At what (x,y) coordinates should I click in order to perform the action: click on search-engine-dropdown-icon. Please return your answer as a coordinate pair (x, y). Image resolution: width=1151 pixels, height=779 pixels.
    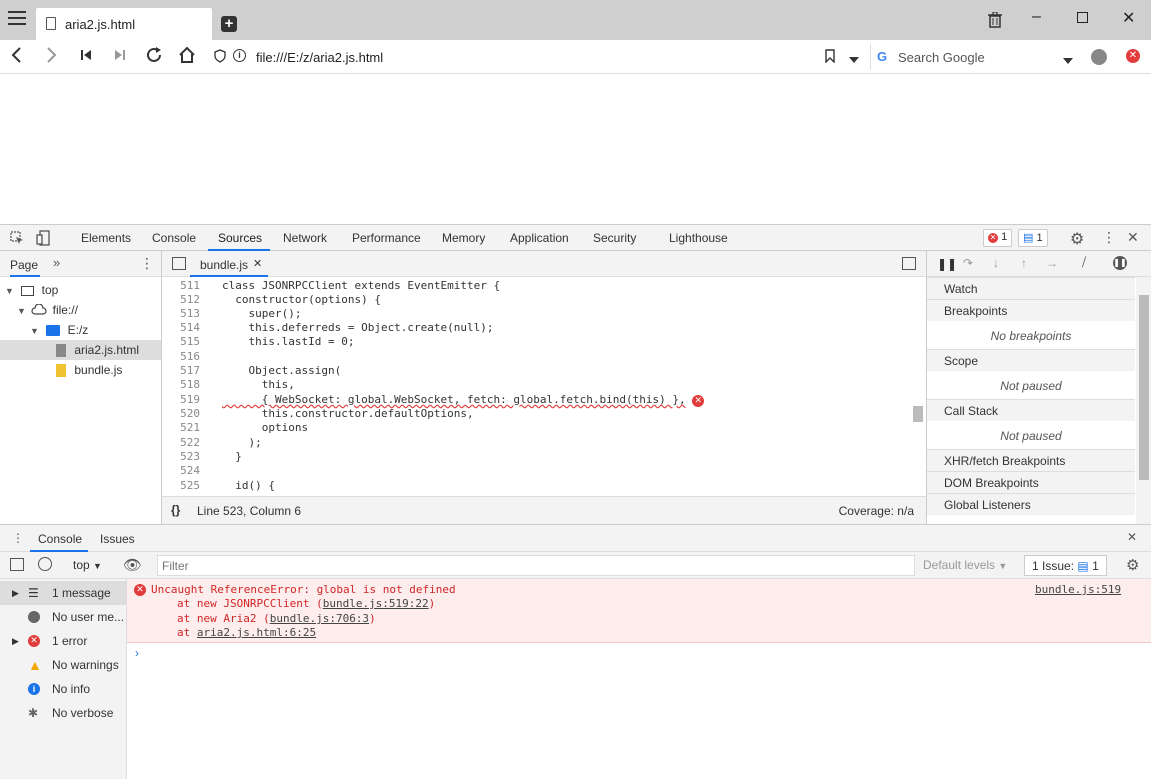
    Looking at the image, I should click on (1068, 60).